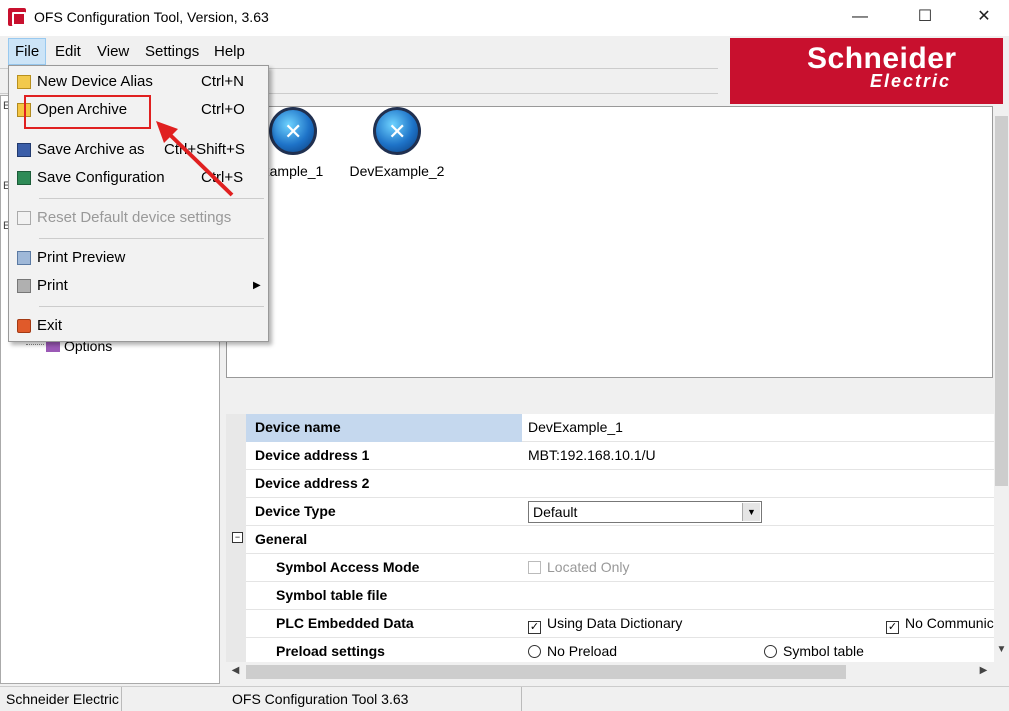 The height and width of the screenshot is (711, 1009). I want to click on scroll-down-icon: ▼, so click(1001, 649).